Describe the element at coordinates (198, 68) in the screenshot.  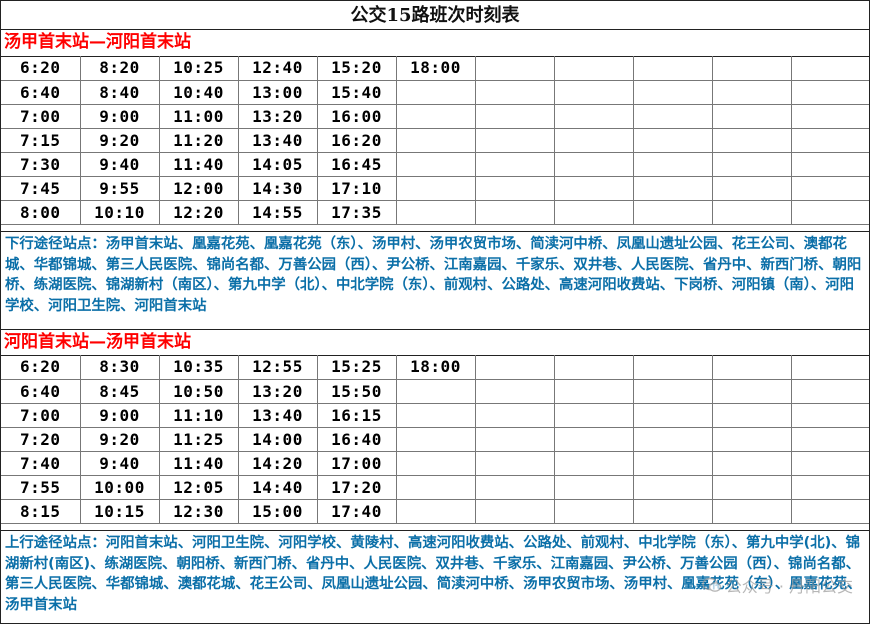
I see `departure-time: 10:25` at that location.